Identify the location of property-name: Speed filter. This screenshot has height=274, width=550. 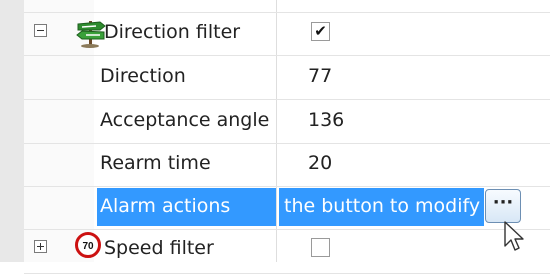
(159, 248).